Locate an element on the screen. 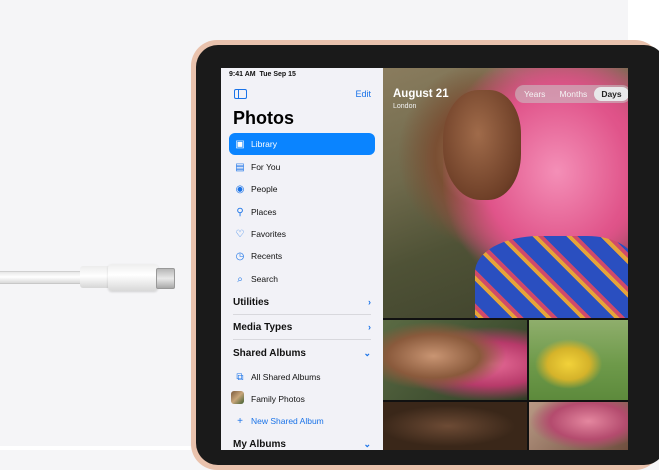  sidebar-item-favorites: ♡ Favorites is located at coordinates (302, 234).